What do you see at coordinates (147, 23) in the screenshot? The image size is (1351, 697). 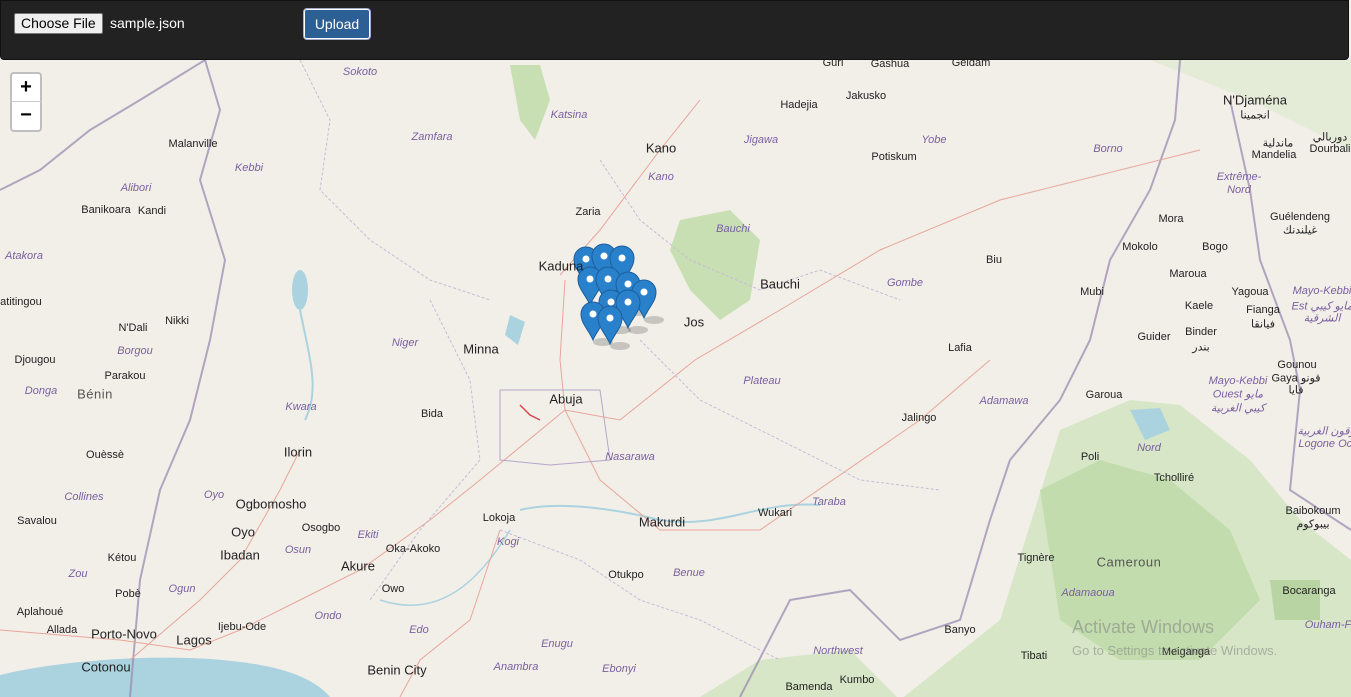 I see `selected-file-name: sample.json` at bounding box center [147, 23].